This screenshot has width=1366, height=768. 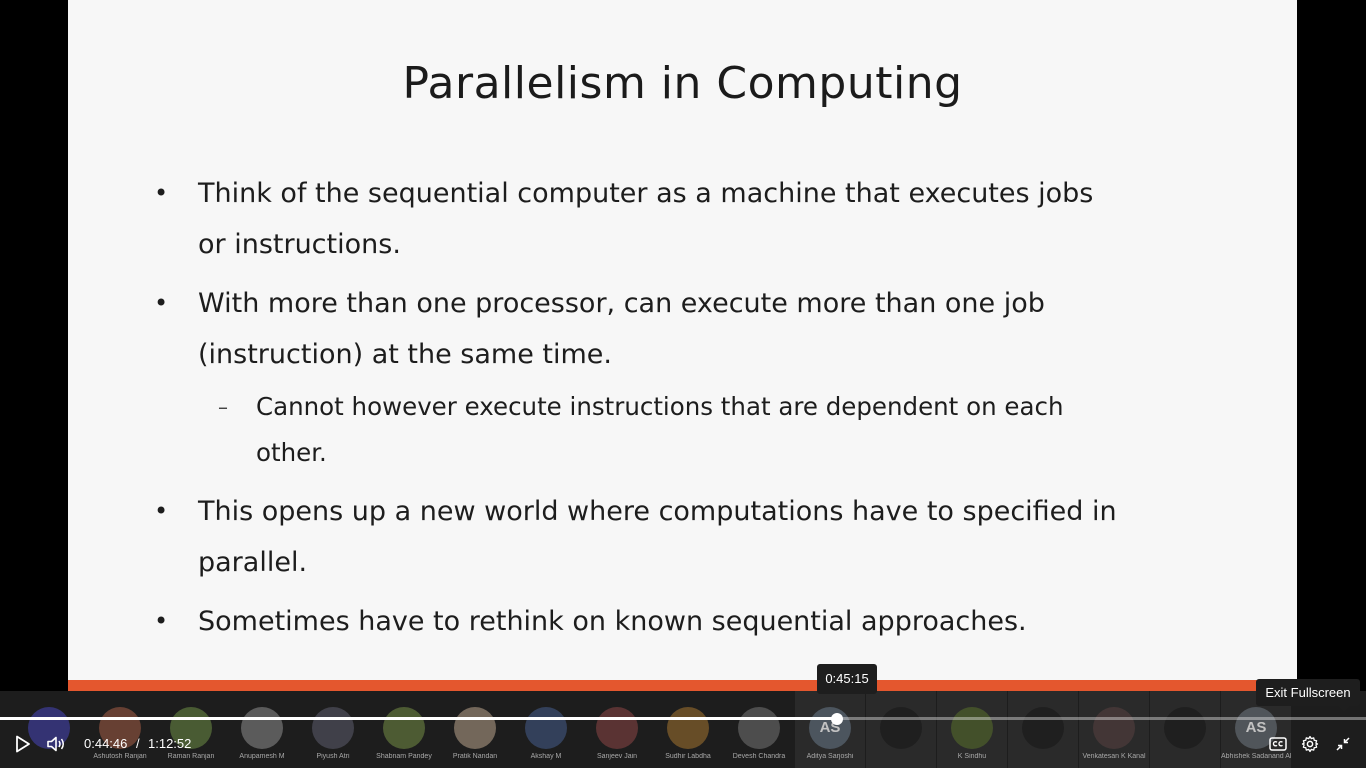 What do you see at coordinates (837, 719) in the screenshot?
I see `seek-handle` at bounding box center [837, 719].